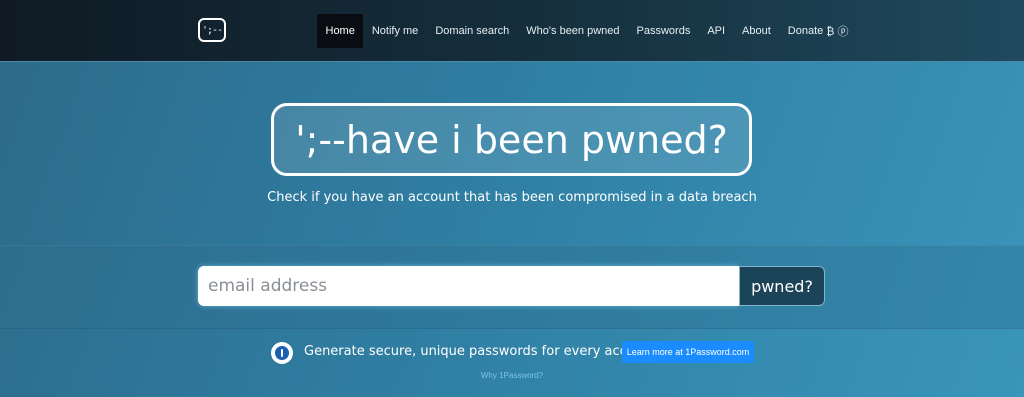 Image resolution: width=1024 pixels, height=397 pixels. What do you see at coordinates (472, 31) in the screenshot?
I see `nav-item-domain-search: Domain search` at bounding box center [472, 31].